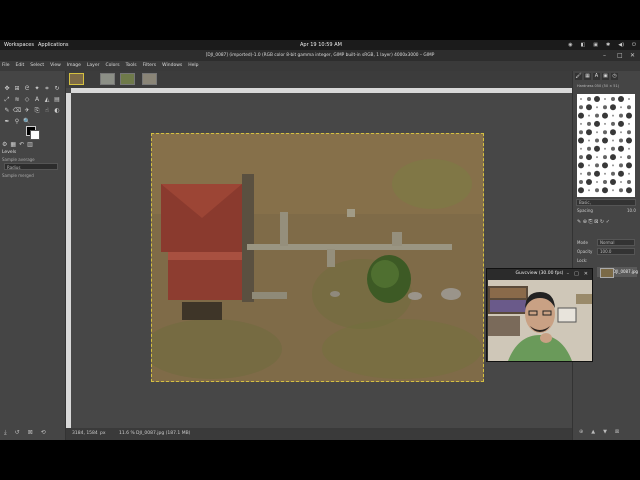 The height and width of the screenshot is (480, 640). What do you see at coordinates (53, 45) in the screenshot?
I see `applications-button: Applications` at bounding box center [53, 45].